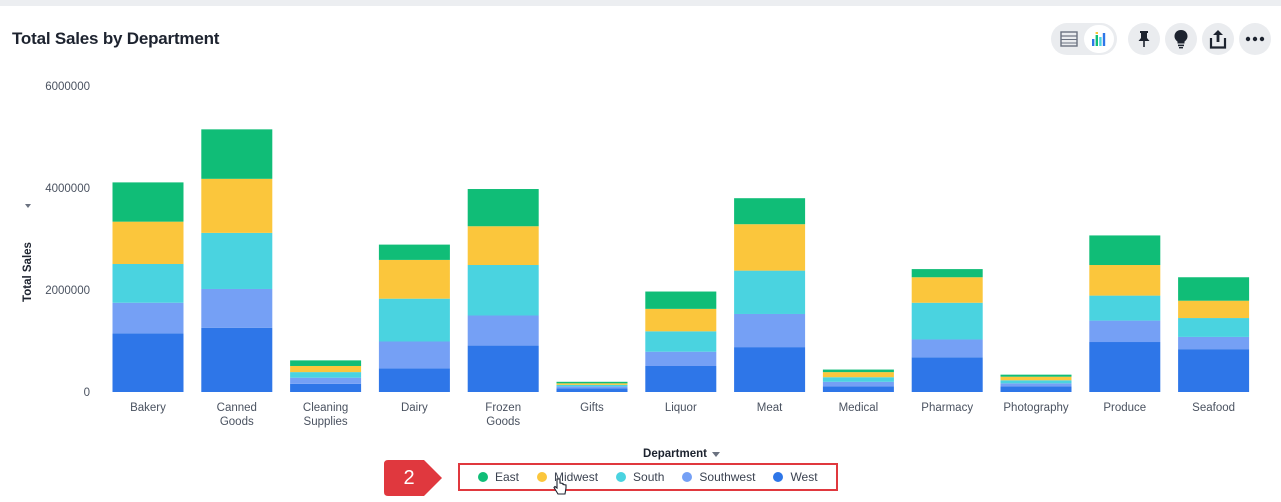 This screenshot has width=1281, height=502. I want to click on legend-item: East, so click(498, 477).